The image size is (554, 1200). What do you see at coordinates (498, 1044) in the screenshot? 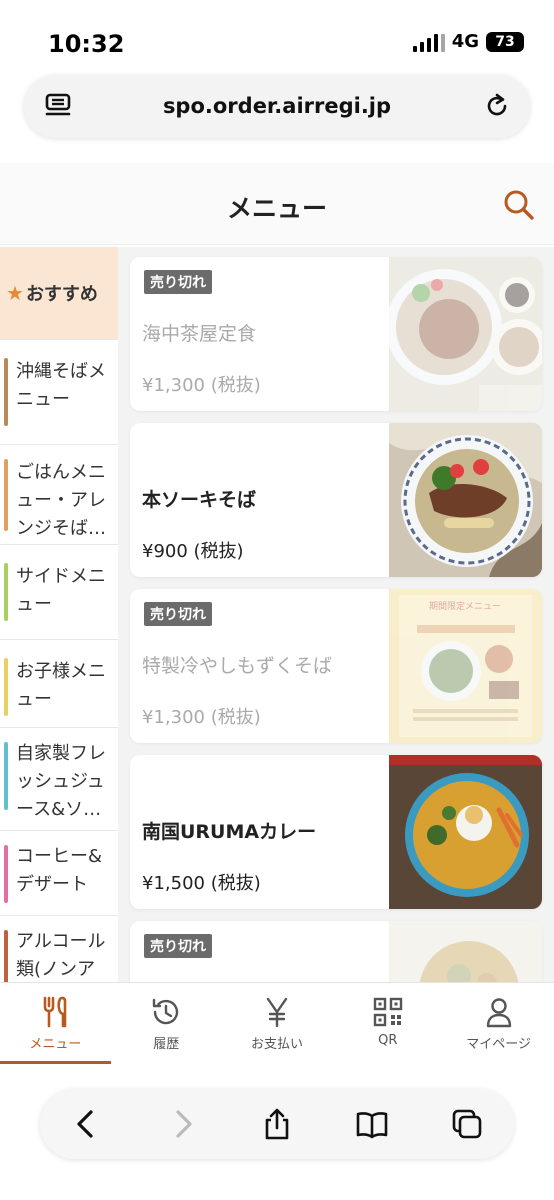
I see `tab-label: マイページ` at bounding box center [498, 1044].